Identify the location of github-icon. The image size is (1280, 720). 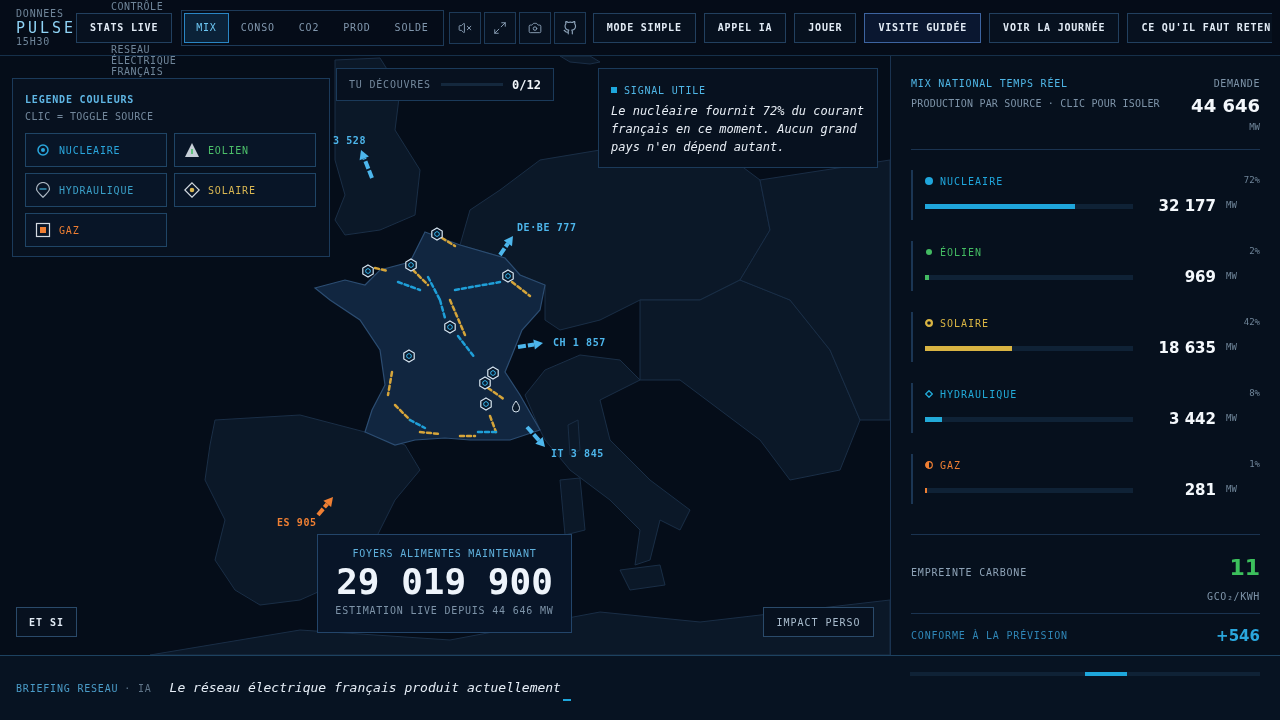
(569, 27).